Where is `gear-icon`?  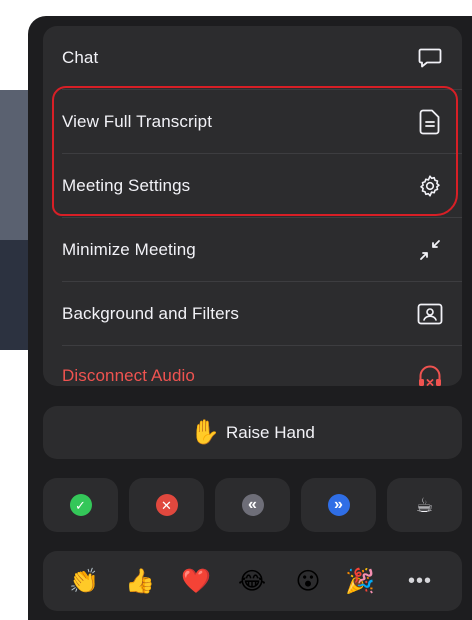
gear-icon is located at coordinates (430, 186).